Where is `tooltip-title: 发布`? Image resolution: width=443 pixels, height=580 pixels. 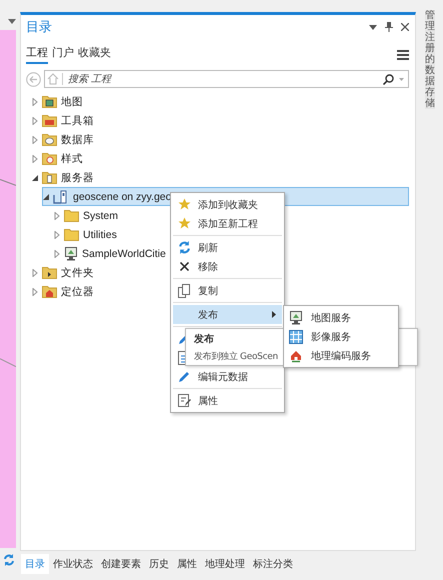
tooltip-title: 发布 is located at coordinates (204, 339).